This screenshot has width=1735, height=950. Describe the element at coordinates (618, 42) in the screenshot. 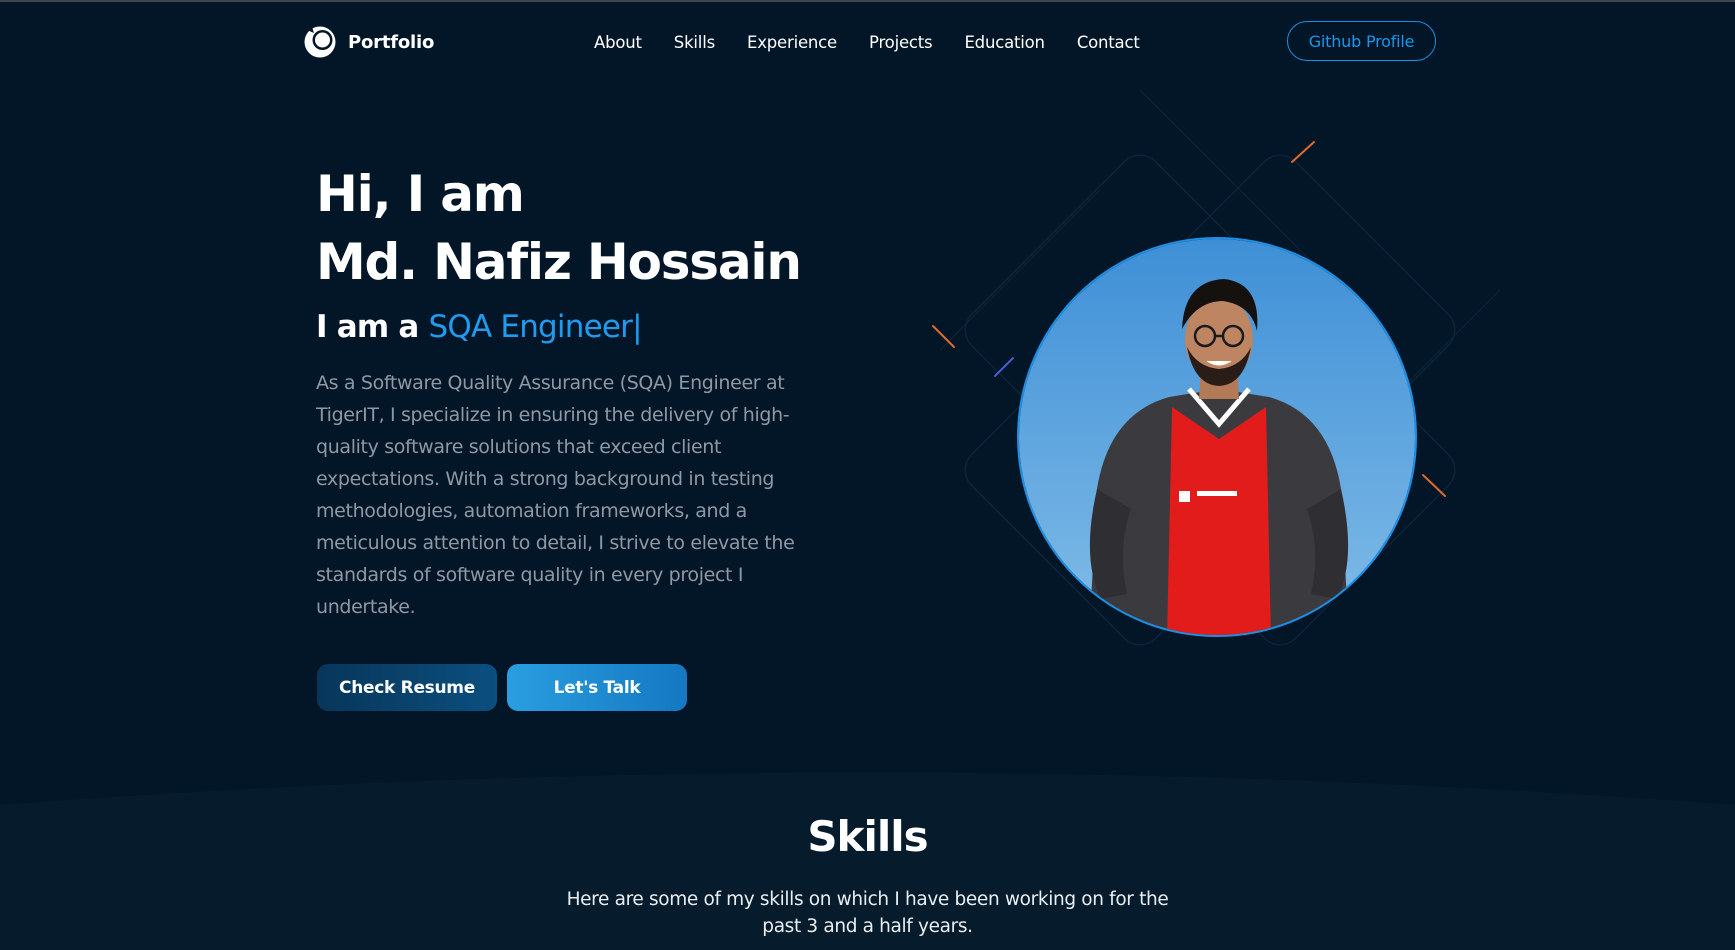

I see `nav-link-about: About` at that location.